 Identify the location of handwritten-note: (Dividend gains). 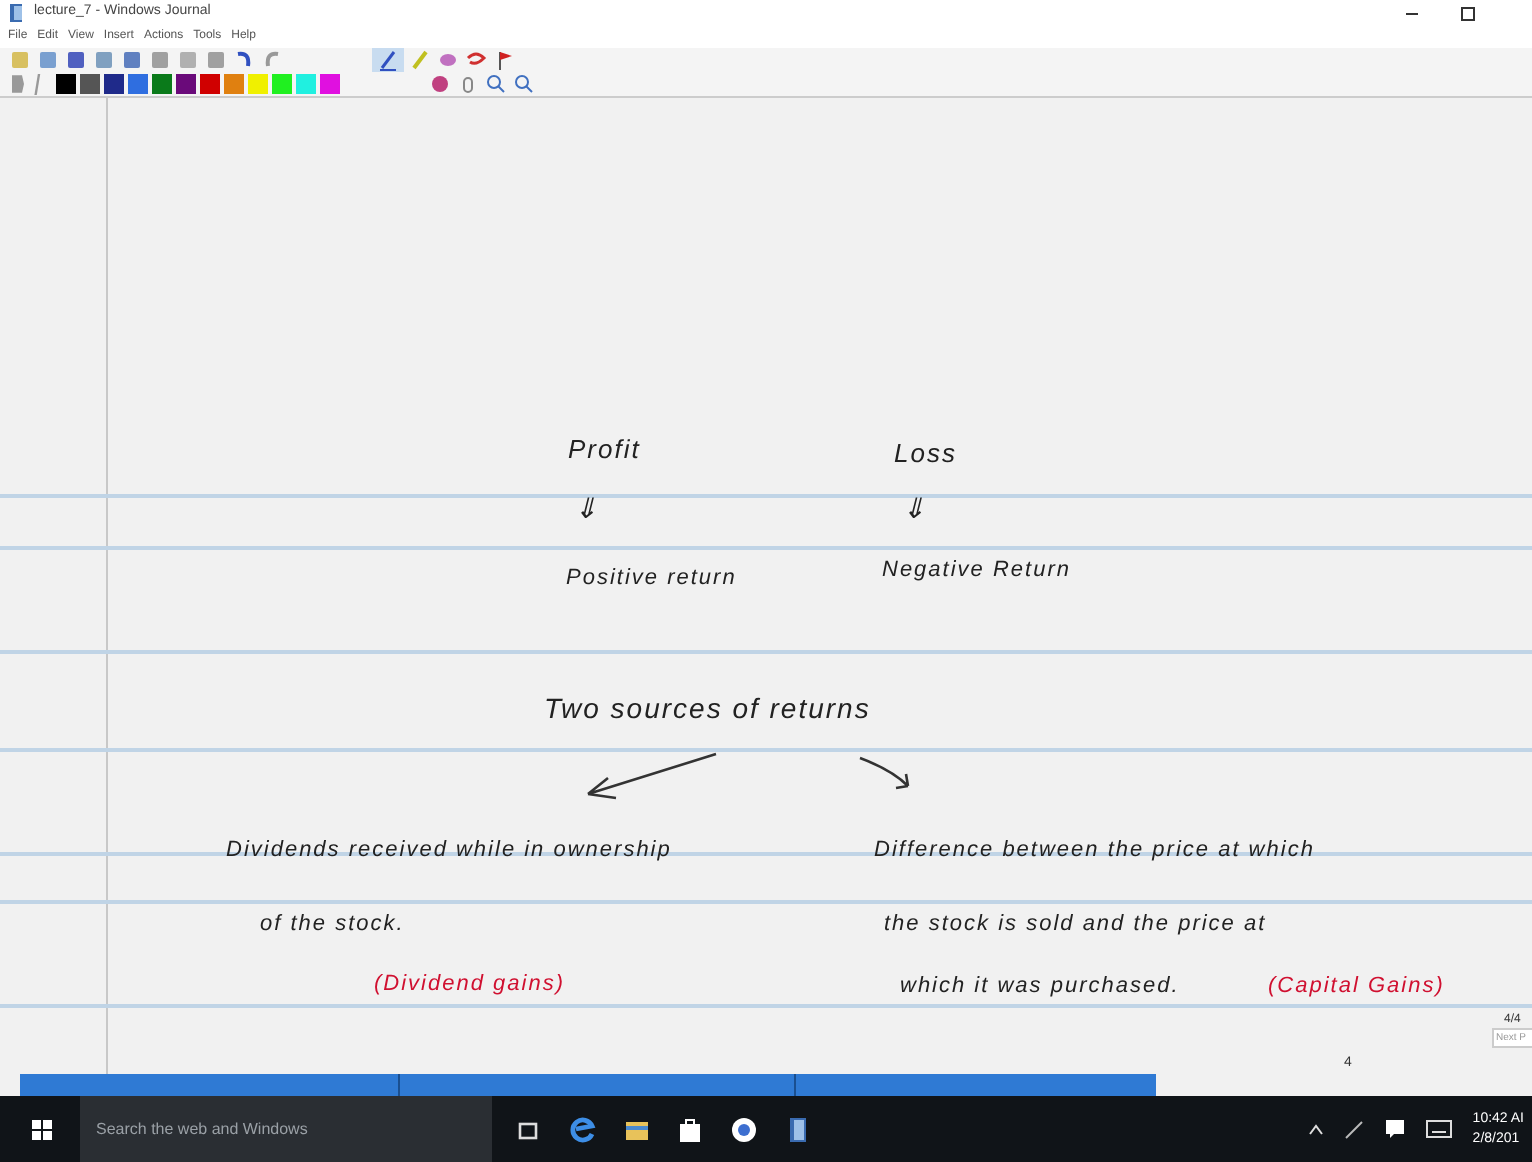
(469, 985).